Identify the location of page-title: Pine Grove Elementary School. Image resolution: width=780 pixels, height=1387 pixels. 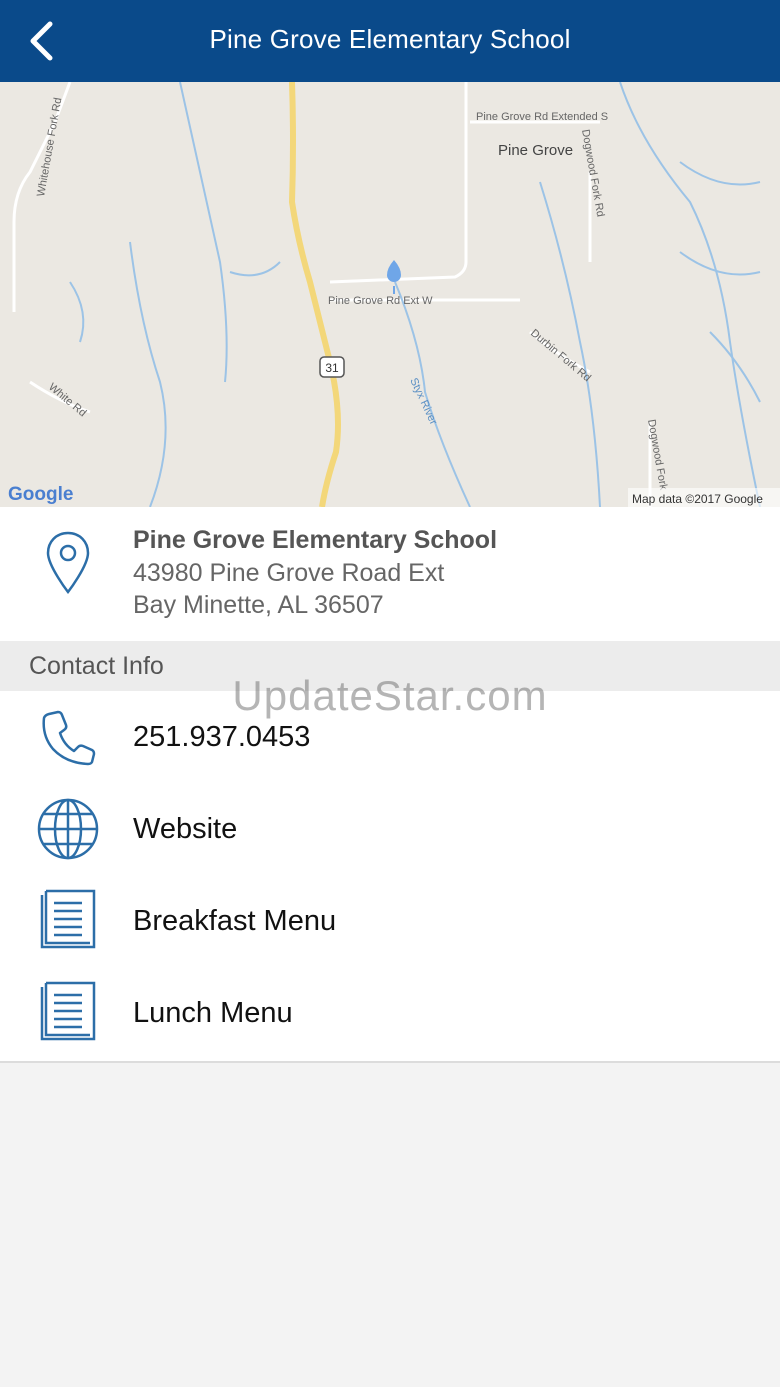
(390, 39).